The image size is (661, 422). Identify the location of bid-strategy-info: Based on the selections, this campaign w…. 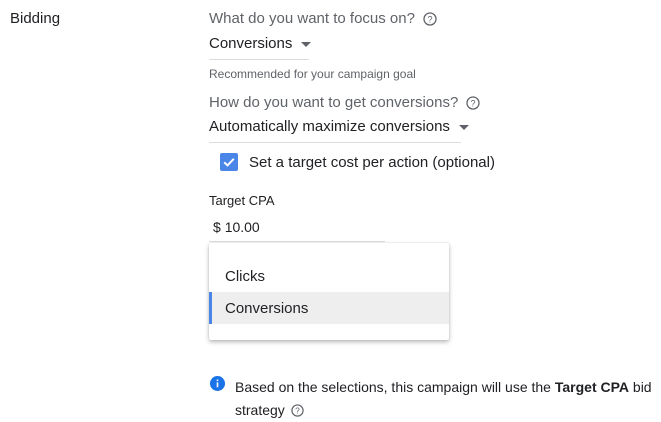
(445, 399).